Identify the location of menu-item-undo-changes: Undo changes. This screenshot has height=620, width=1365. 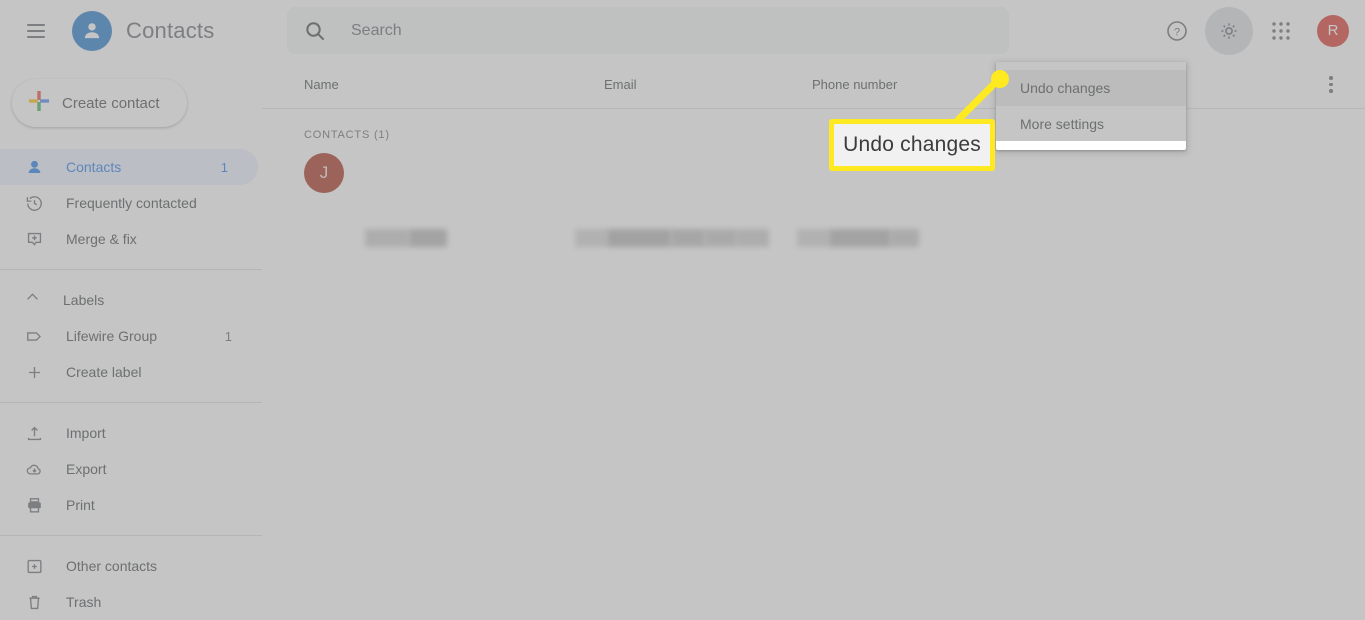
(1091, 88).